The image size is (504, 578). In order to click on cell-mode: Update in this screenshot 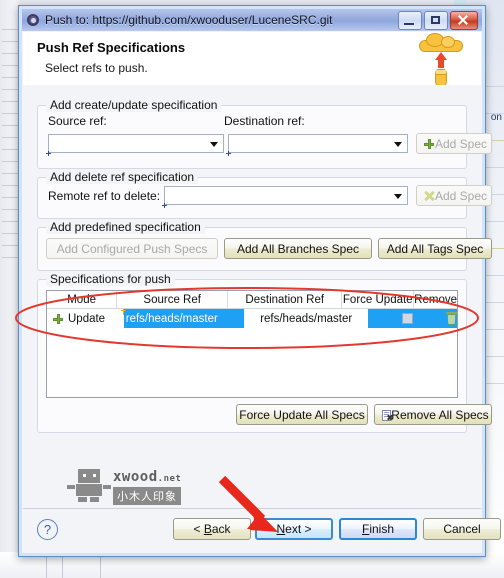, I will do `click(85, 318)`.